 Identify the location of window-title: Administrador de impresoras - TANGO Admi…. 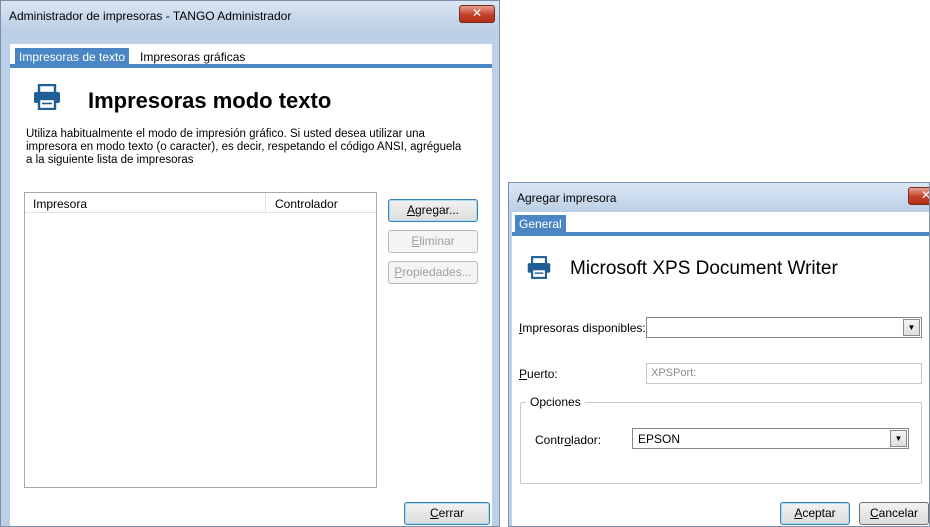
(150, 16).